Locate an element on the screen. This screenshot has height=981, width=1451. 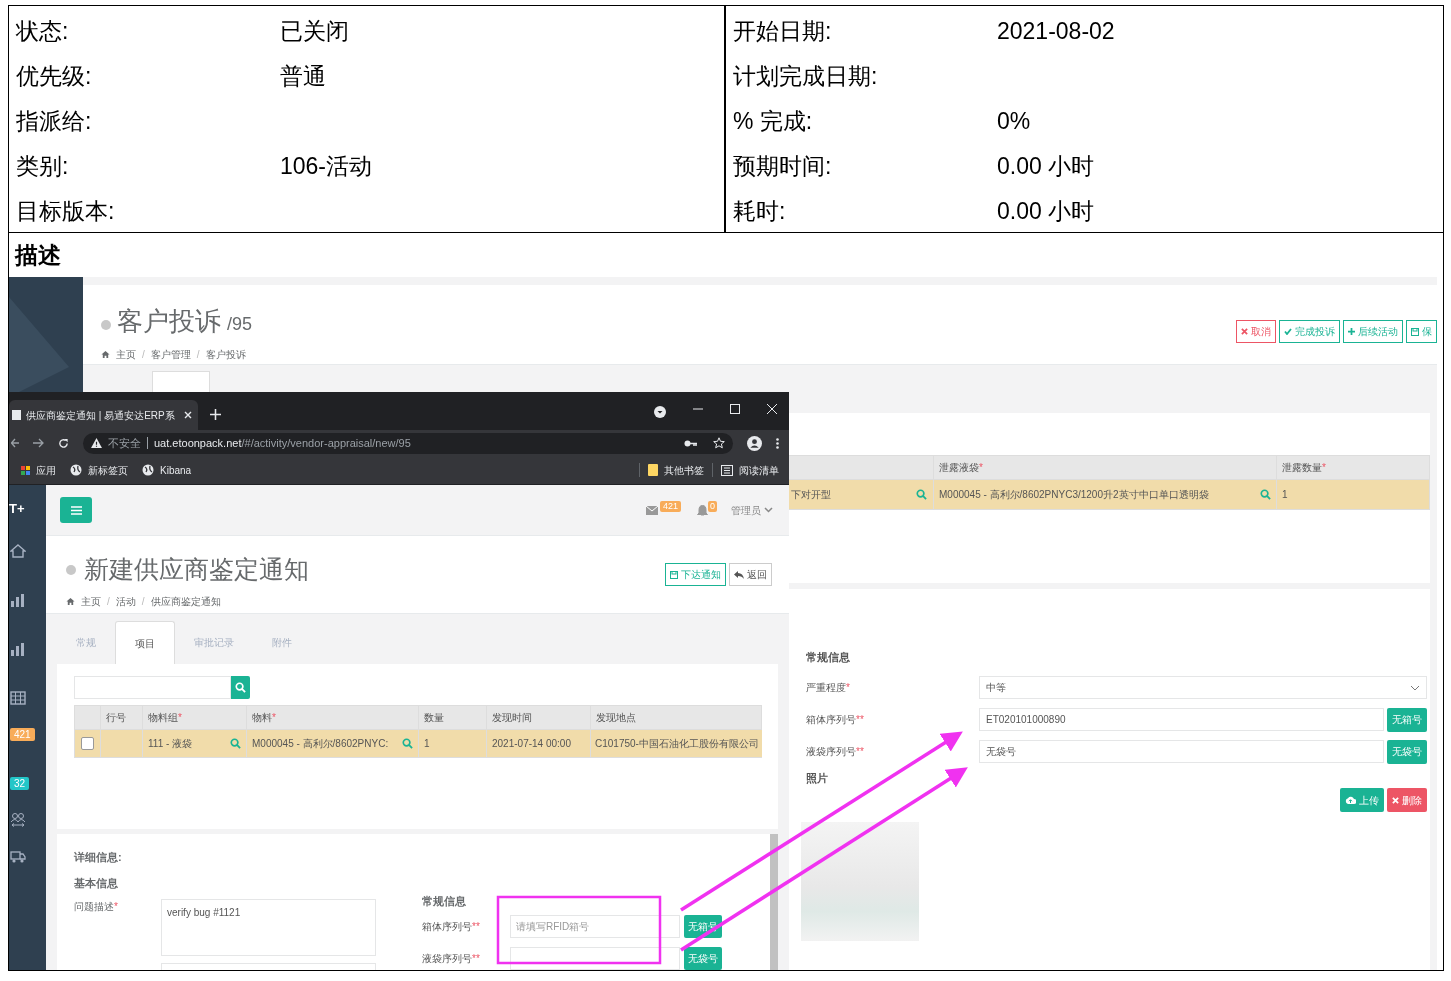
input-field: 请填写RFID箱号 is located at coordinates (595, 926).